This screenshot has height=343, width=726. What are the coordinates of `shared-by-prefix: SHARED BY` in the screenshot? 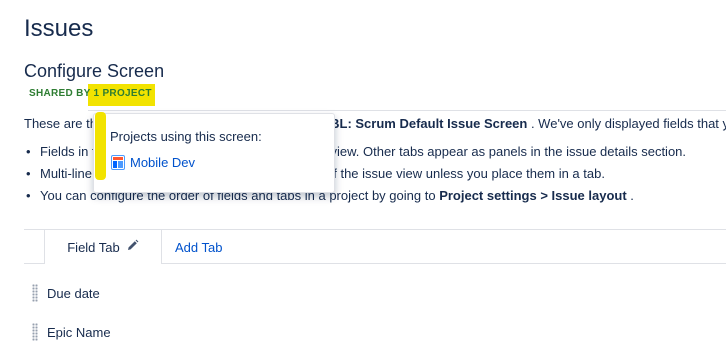 It's located at (60, 93).